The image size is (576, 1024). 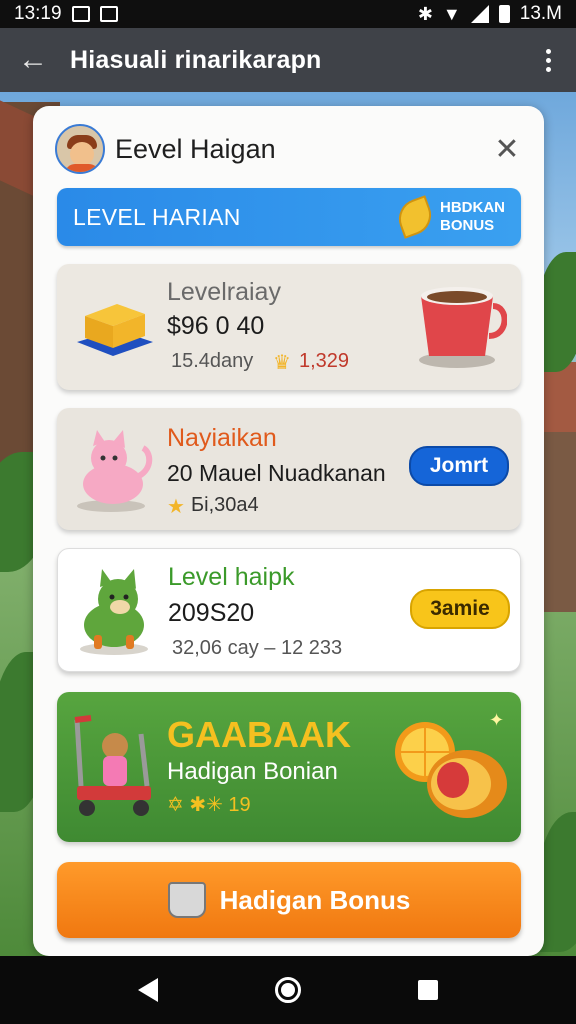 What do you see at coordinates (257, 648) in the screenshot?
I see `row3-meta: 32,06 cay – 12 233` at bounding box center [257, 648].